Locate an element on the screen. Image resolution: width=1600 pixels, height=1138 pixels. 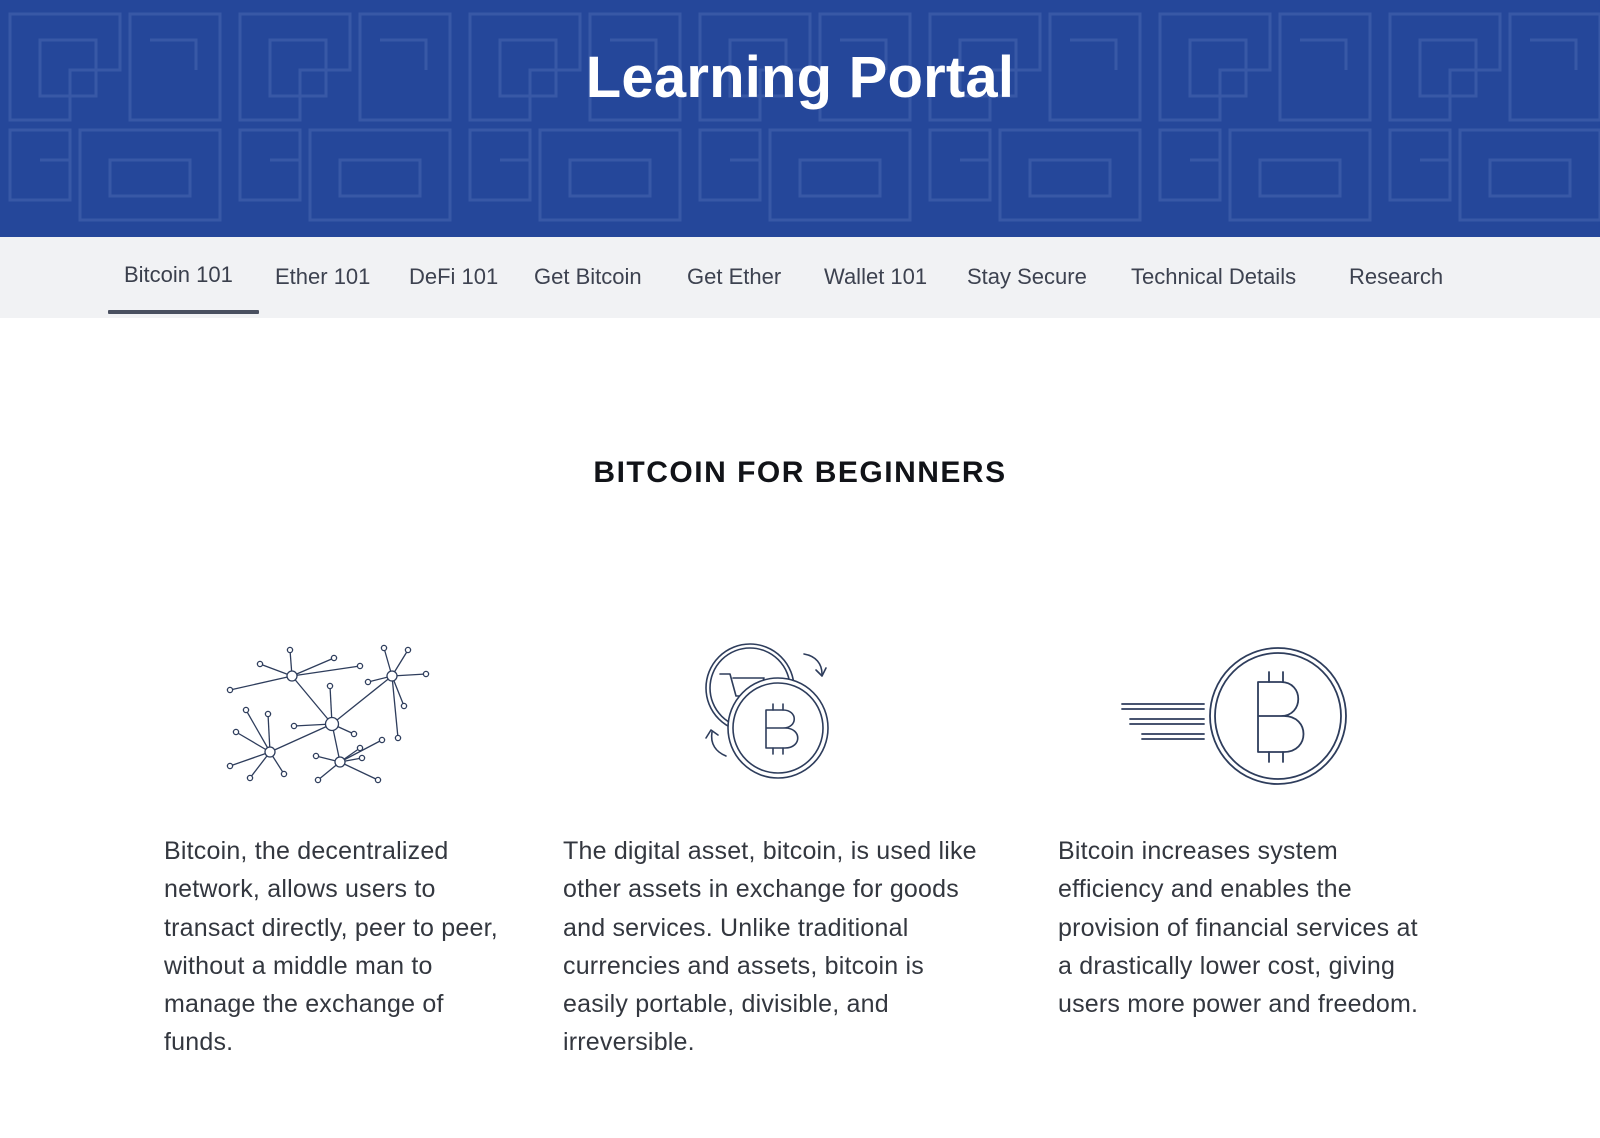
tab-research: Research is located at coordinates (1396, 277).